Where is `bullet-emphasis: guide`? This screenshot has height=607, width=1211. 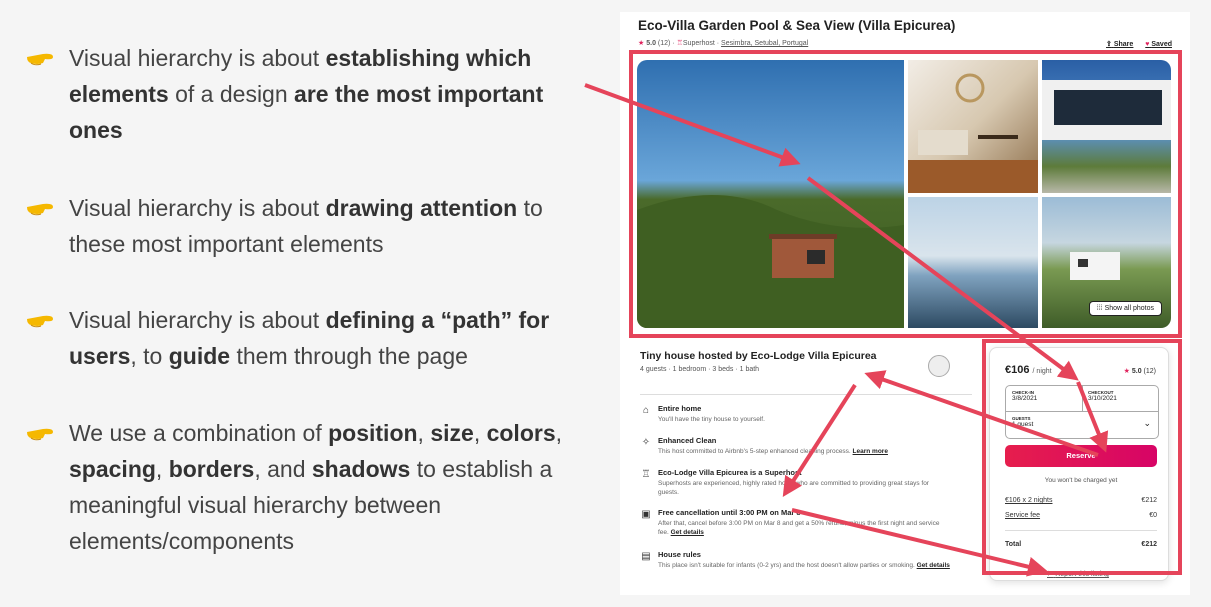 bullet-emphasis: guide is located at coordinates (199, 356).